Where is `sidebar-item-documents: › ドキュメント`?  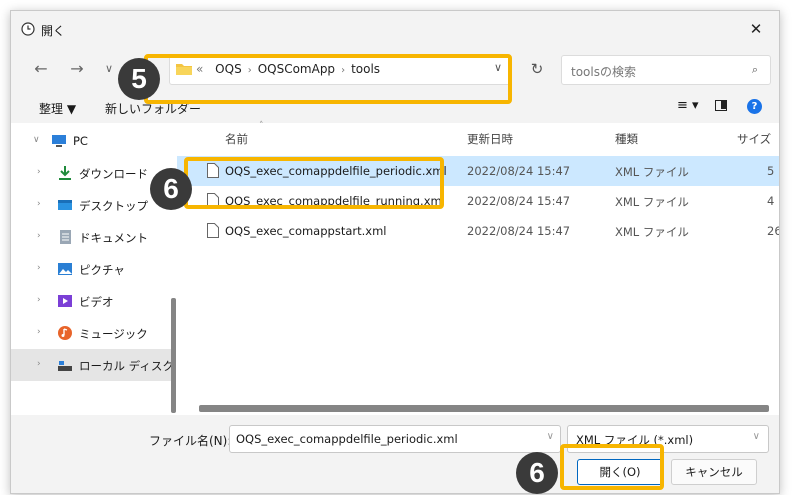
sidebar-item-documents: › ドキュメント is located at coordinates (93, 237).